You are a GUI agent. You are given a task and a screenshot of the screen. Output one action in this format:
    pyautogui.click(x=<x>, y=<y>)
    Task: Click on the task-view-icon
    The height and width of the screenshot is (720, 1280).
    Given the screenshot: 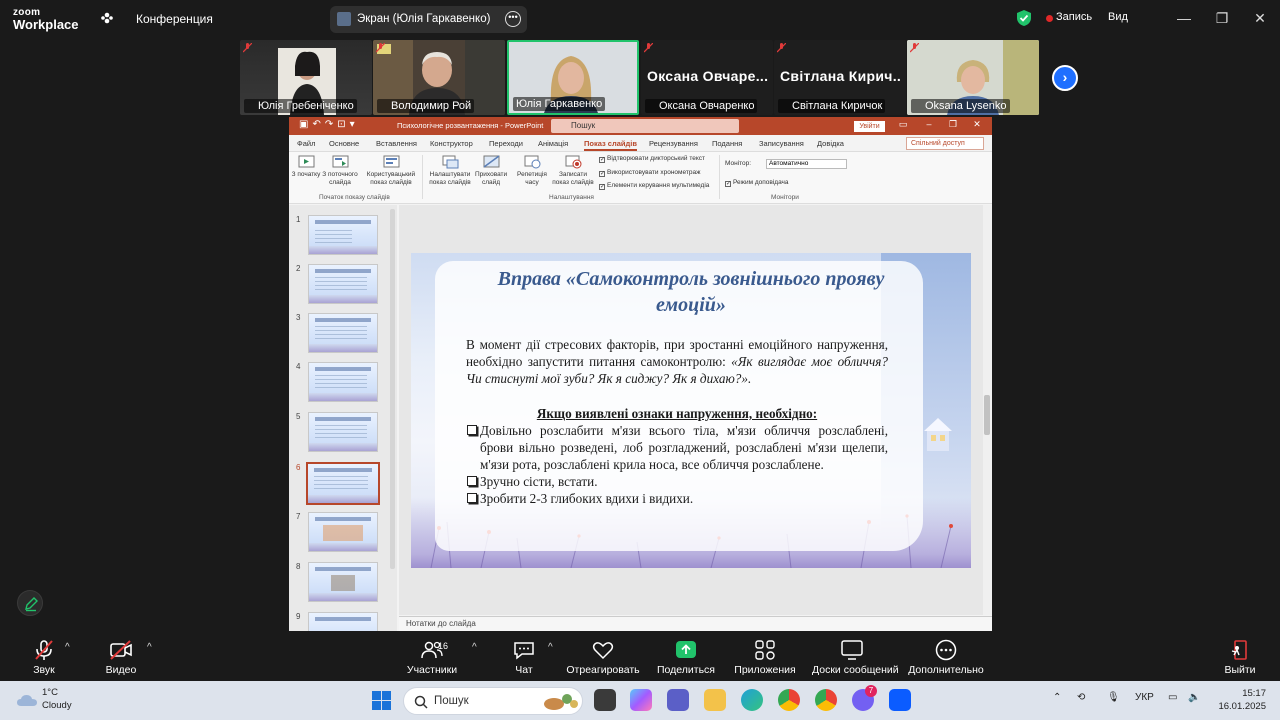 What is the action you would take?
    pyautogui.click(x=605, y=700)
    